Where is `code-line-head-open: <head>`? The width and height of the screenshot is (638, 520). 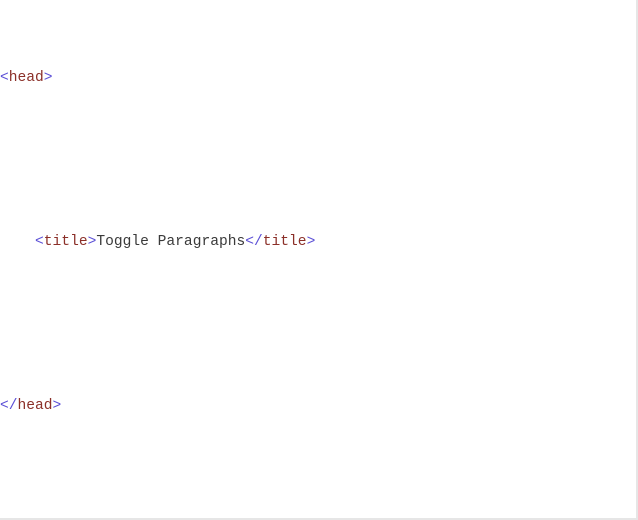 code-line-head-open: <head> is located at coordinates (318, 78).